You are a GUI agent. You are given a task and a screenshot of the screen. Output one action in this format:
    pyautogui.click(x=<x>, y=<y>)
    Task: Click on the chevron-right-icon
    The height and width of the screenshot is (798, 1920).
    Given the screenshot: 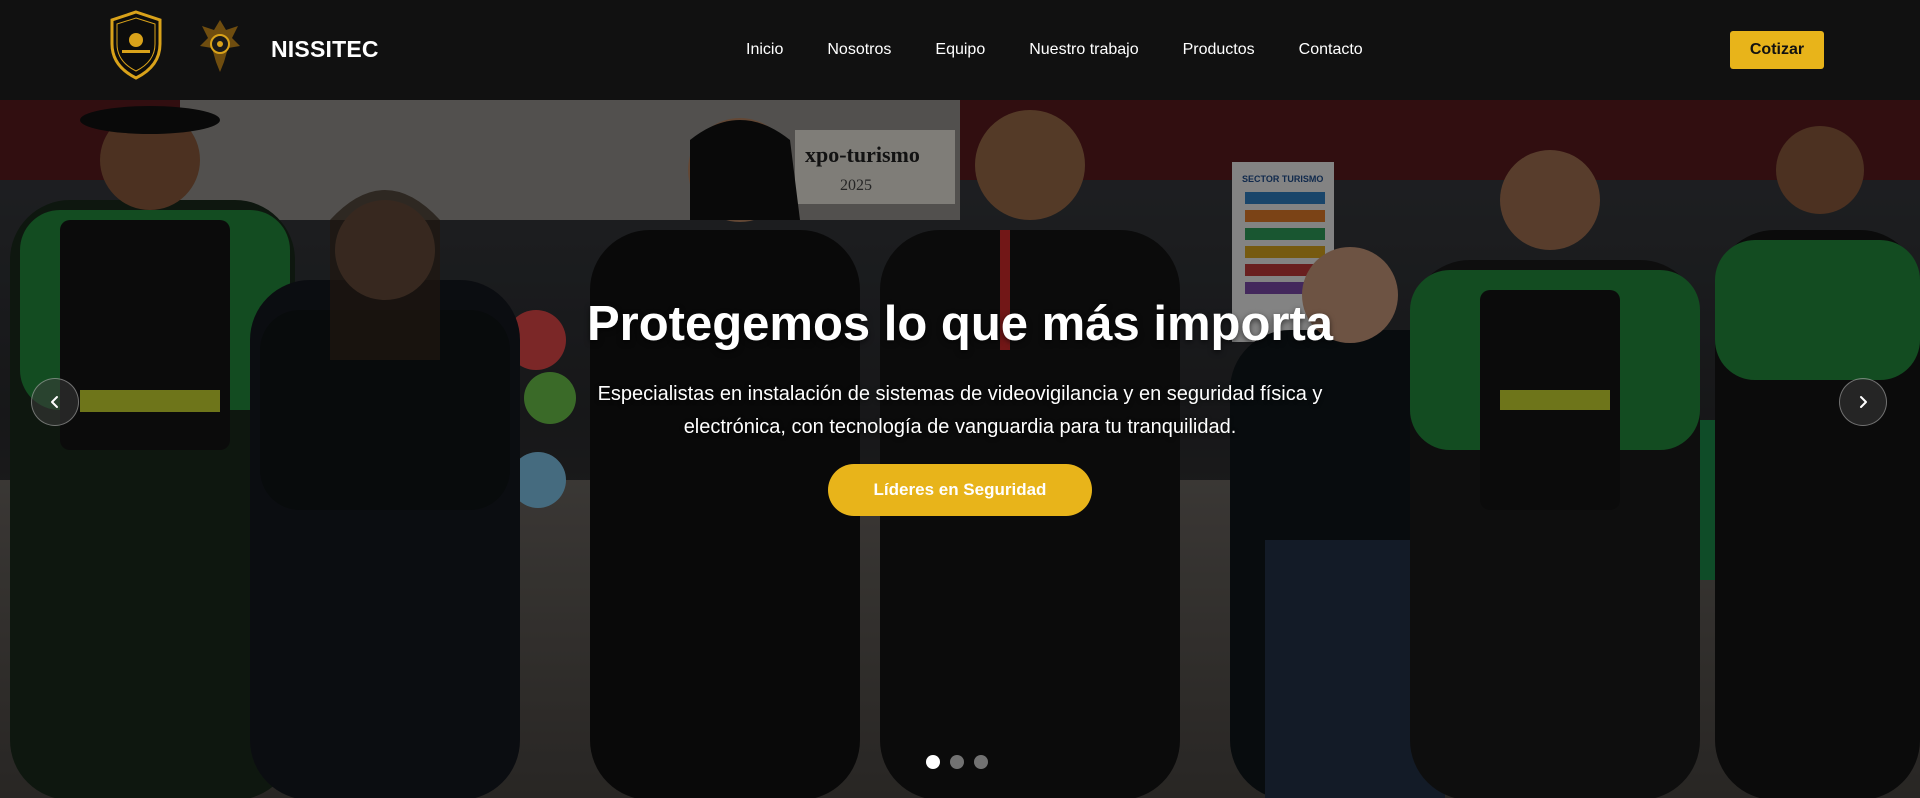 What is the action you would take?
    pyautogui.click(x=1863, y=402)
    